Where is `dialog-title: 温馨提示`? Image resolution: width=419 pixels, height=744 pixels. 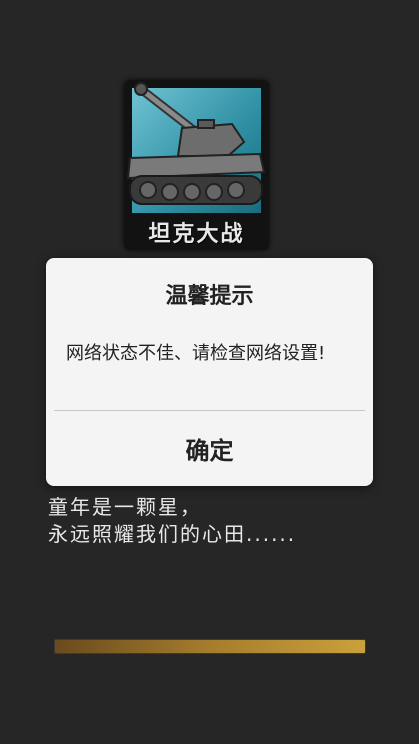
dialog-title: 温馨提示 is located at coordinates (209, 296).